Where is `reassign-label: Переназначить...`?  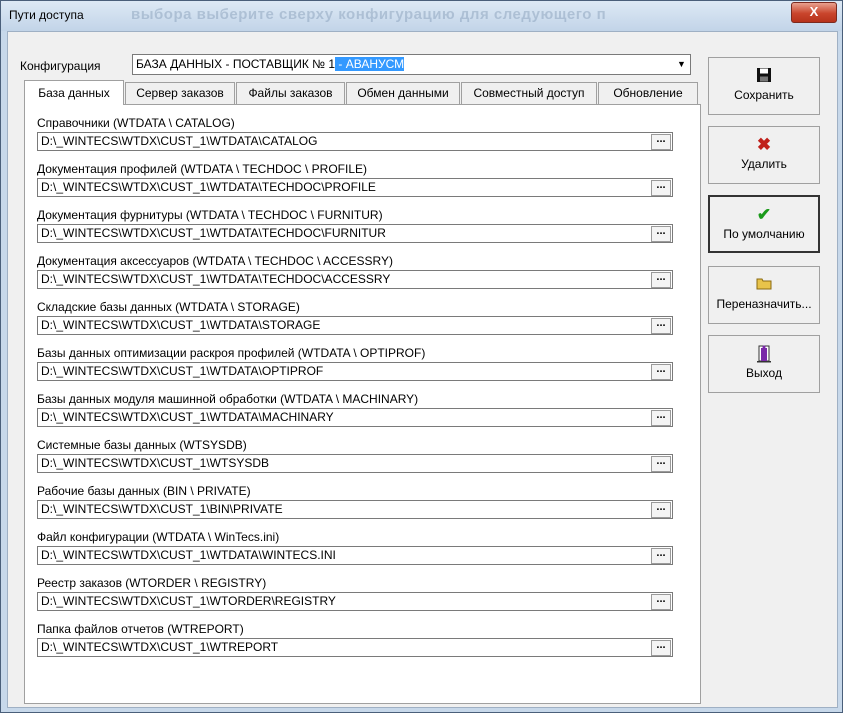
reassign-label: Переназначить... is located at coordinates (764, 304).